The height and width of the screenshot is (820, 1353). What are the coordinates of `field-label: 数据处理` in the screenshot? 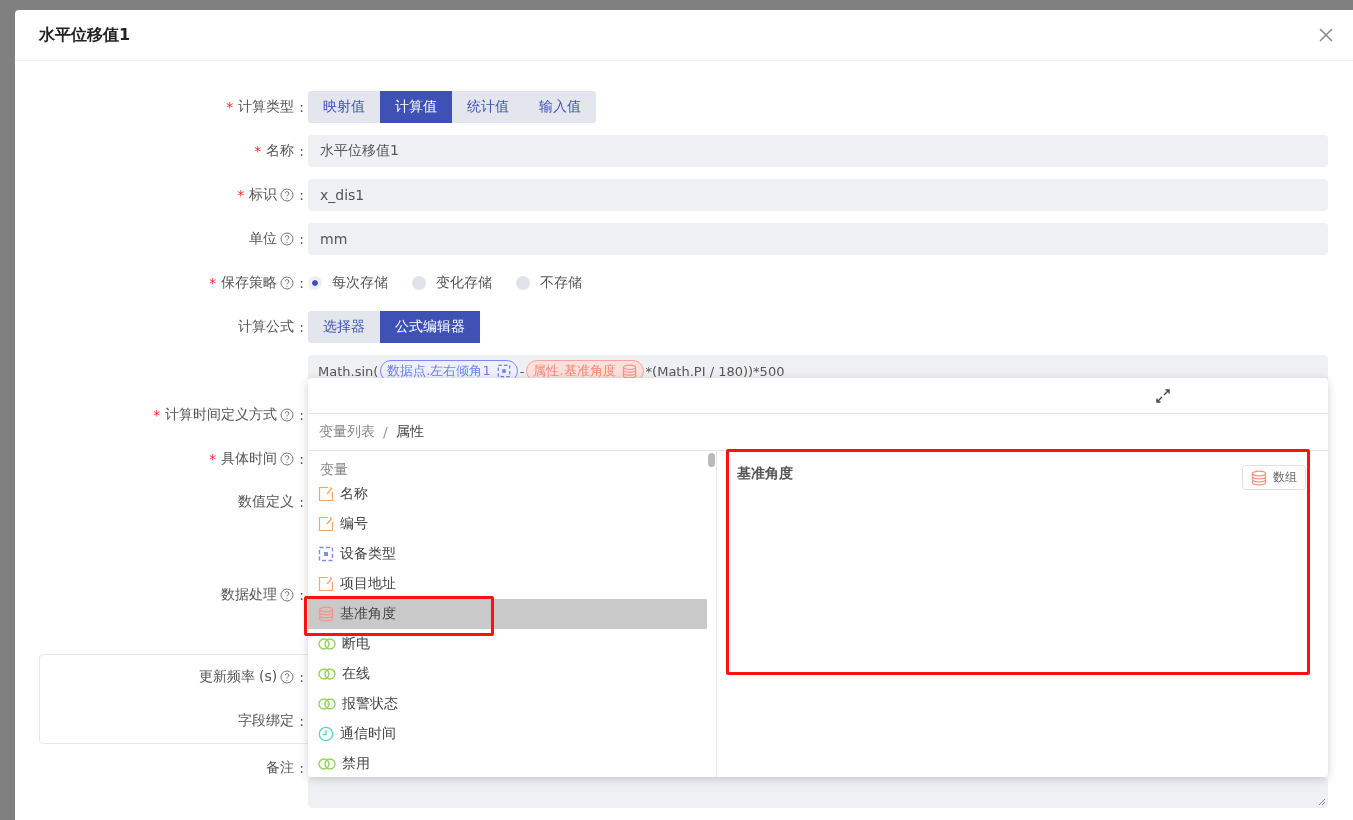 It's located at (249, 595).